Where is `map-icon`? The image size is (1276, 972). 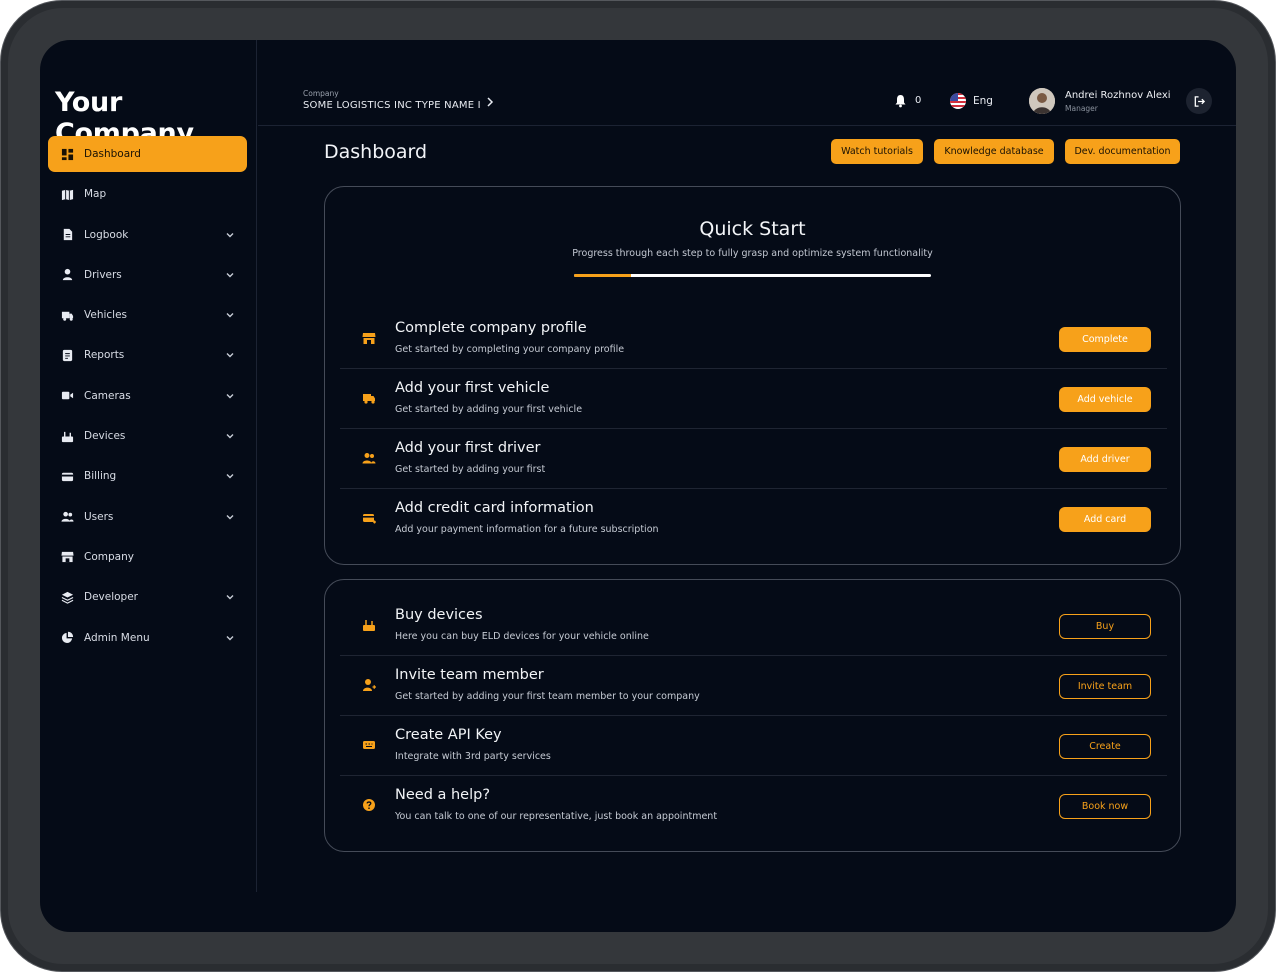 map-icon is located at coordinates (67, 194).